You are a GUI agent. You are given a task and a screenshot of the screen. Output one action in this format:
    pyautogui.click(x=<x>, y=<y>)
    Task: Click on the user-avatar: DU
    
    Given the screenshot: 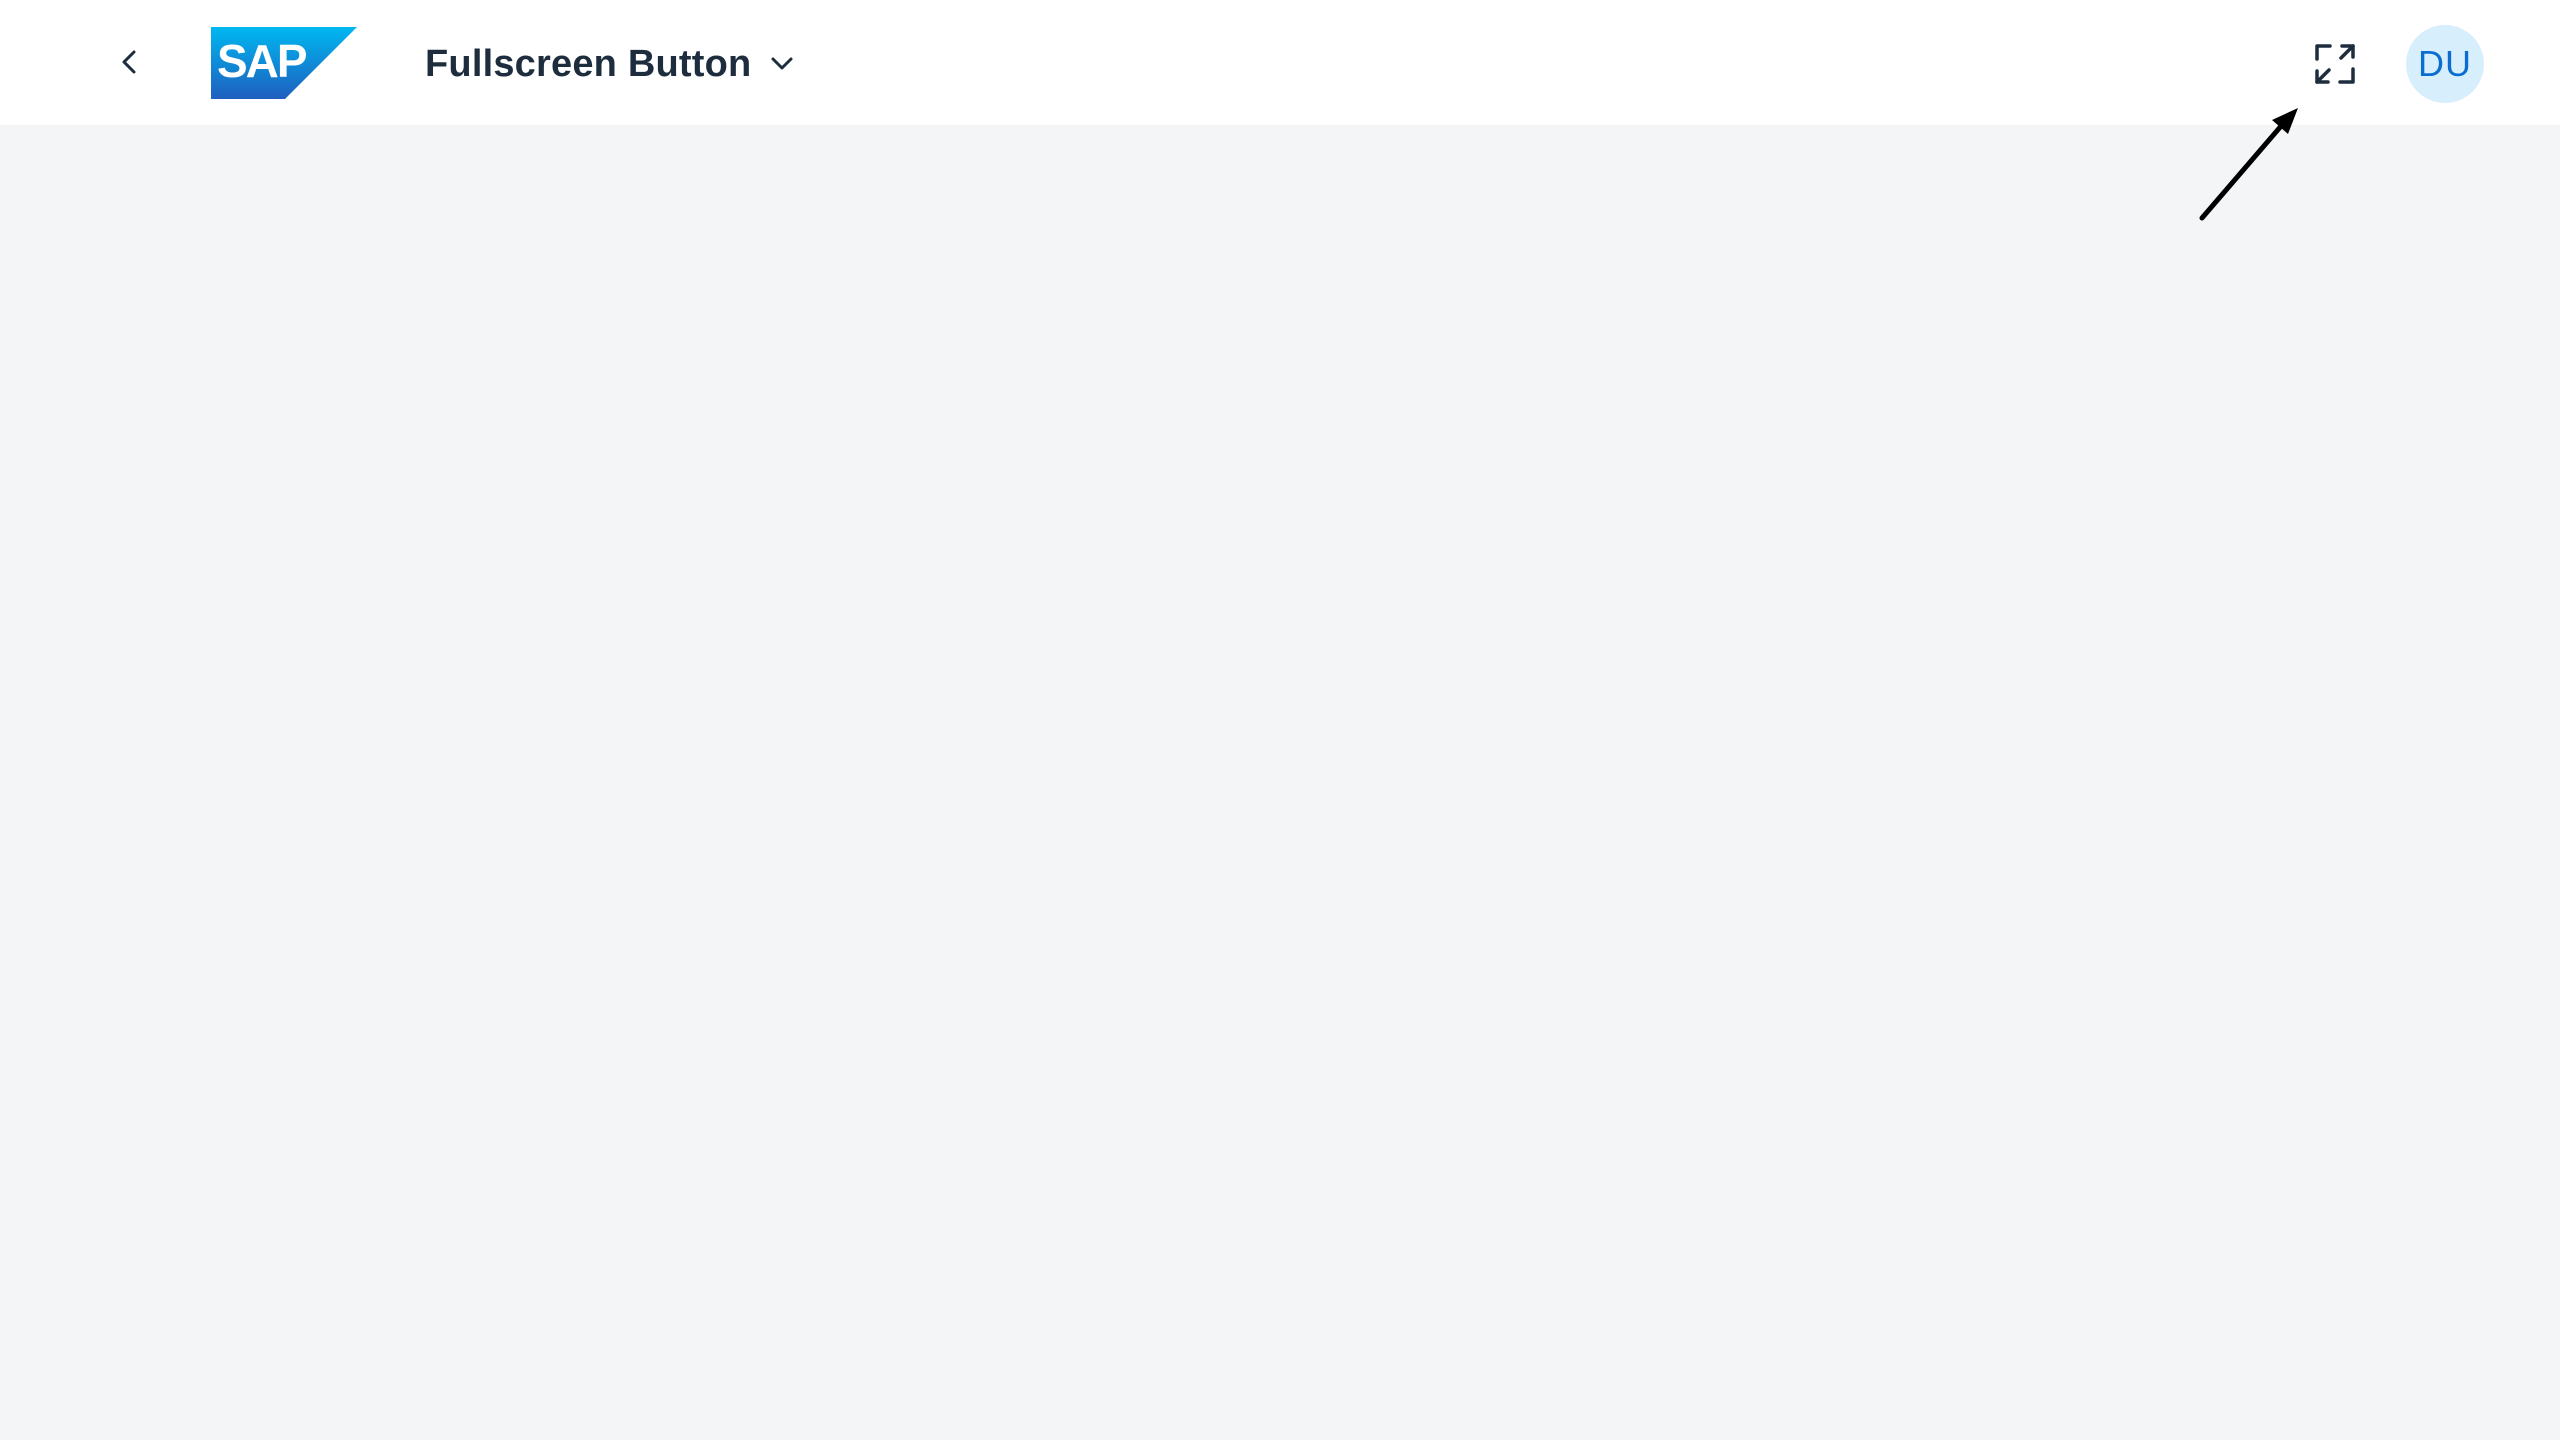 What is the action you would take?
    pyautogui.click(x=2445, y=64)
    